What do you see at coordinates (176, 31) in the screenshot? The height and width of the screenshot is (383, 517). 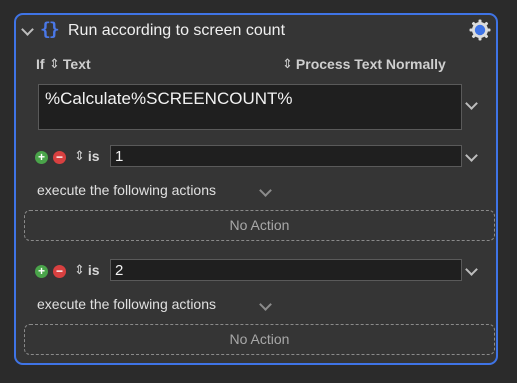 I see `action-title: Run according to screen count` at bounding box center [176, 31].